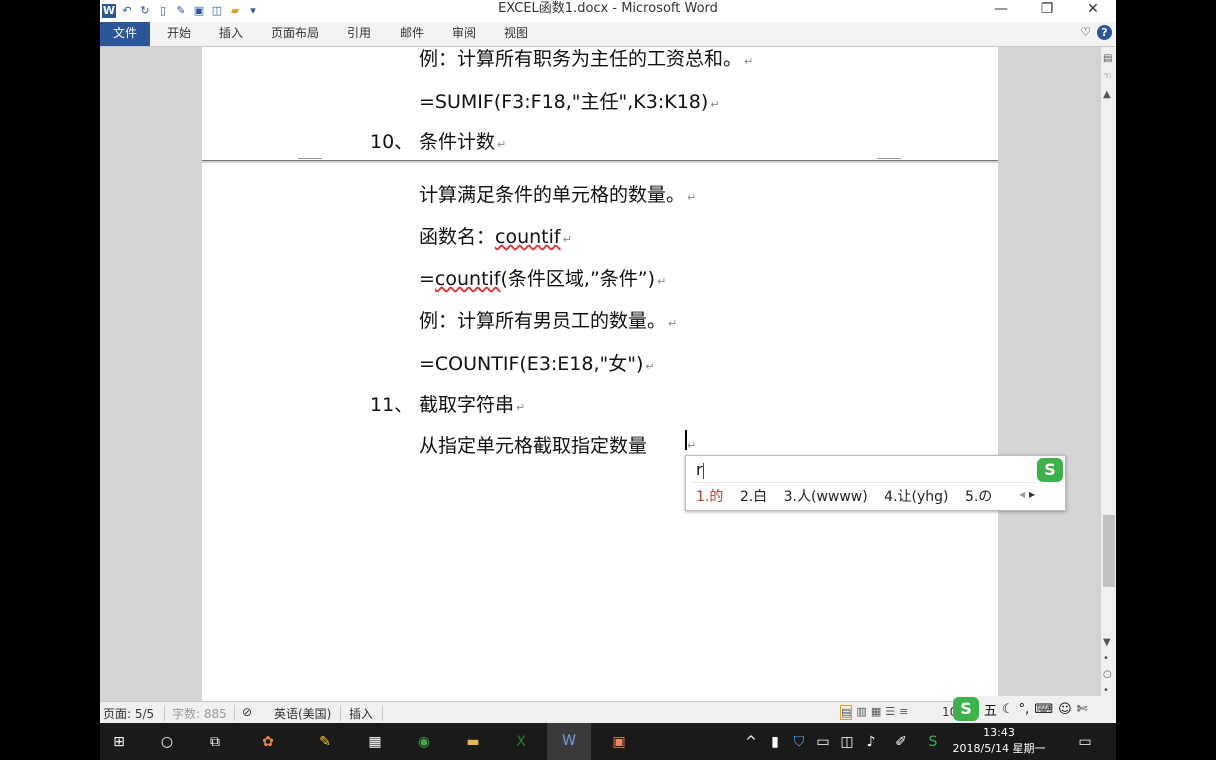 The height and width of the screenshot is (760, 1216). I want to click on language-indicator: 英语(美国), so click(302, 713).